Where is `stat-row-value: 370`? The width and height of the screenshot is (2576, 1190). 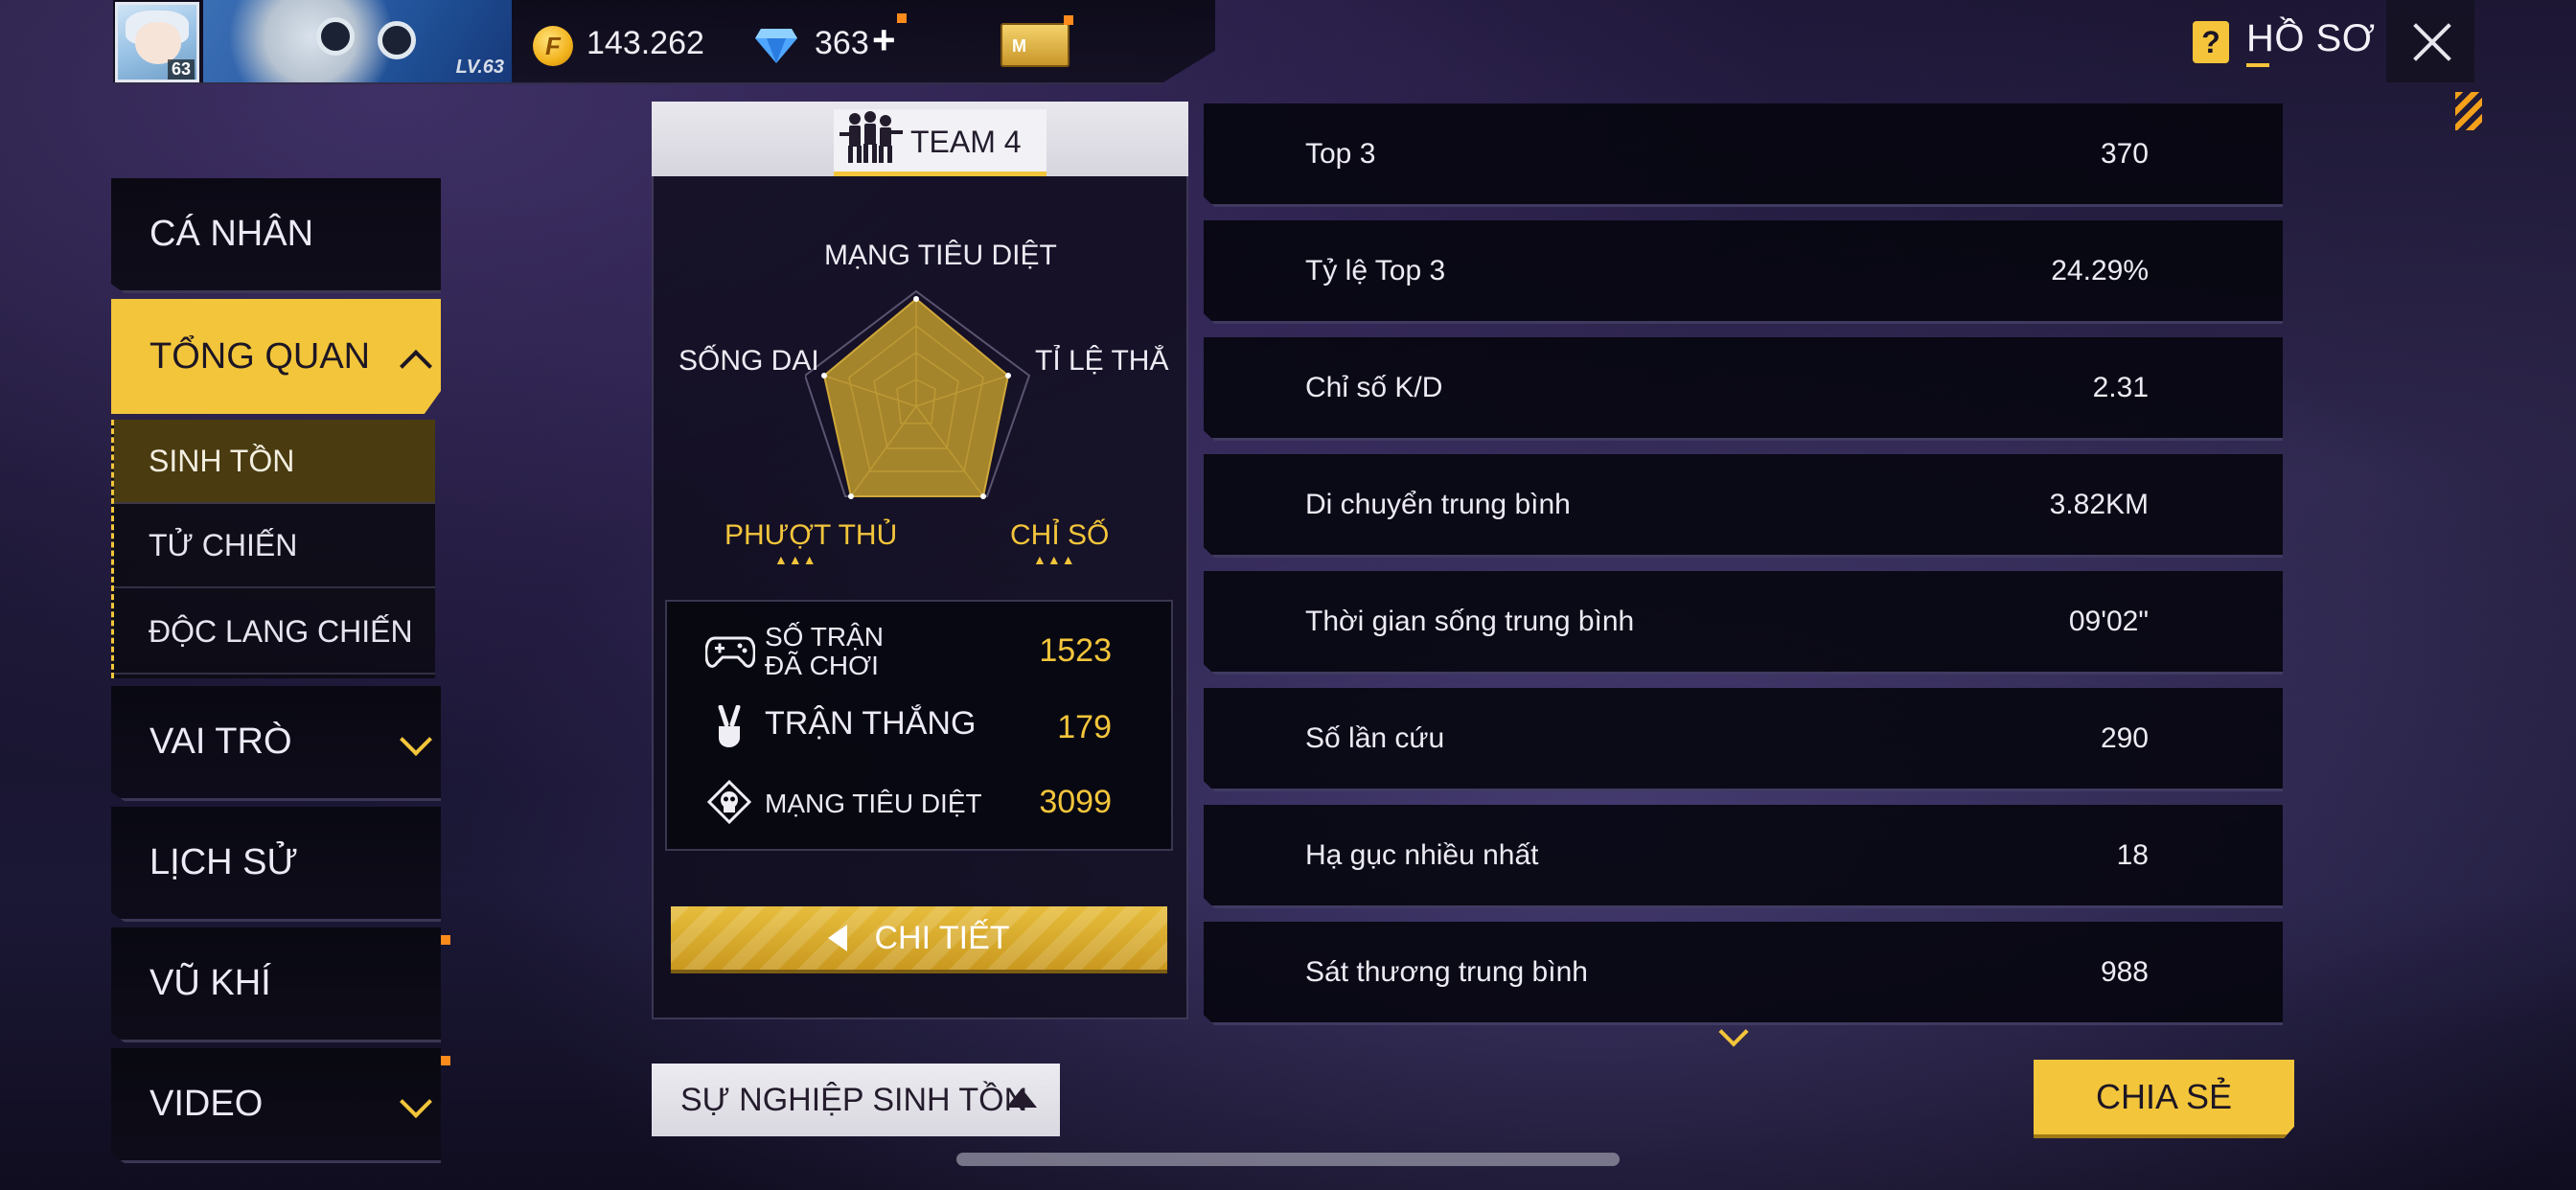 stat-row-value: 370 is located at coordinates (2124, 154).